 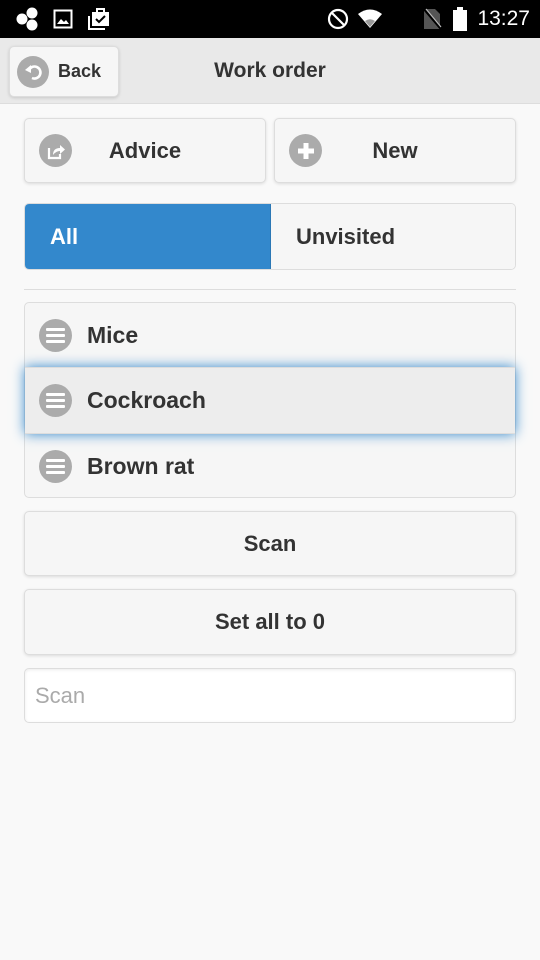 I want to click on image-notification-icon, so click(x=63, y=19).